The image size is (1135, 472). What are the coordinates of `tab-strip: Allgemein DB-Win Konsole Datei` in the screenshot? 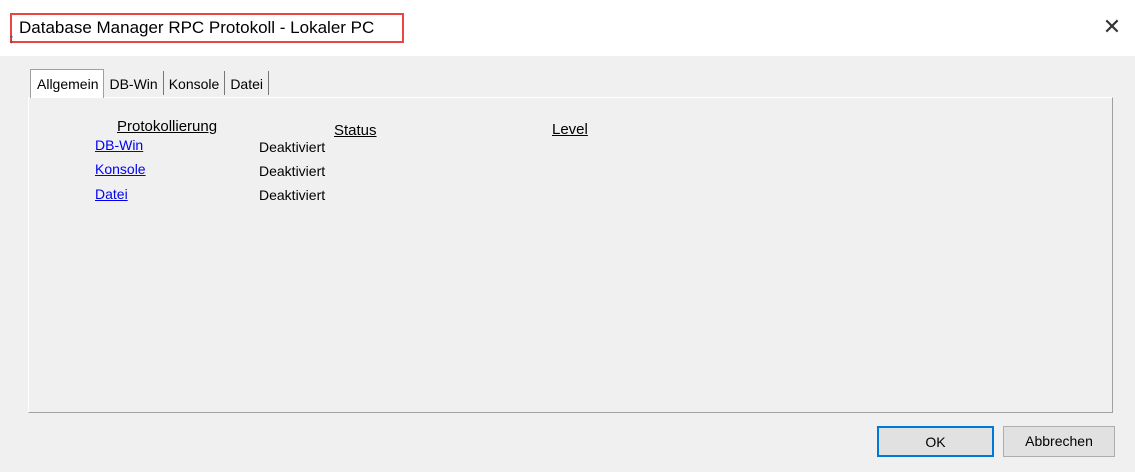 It's located at (149, 84).